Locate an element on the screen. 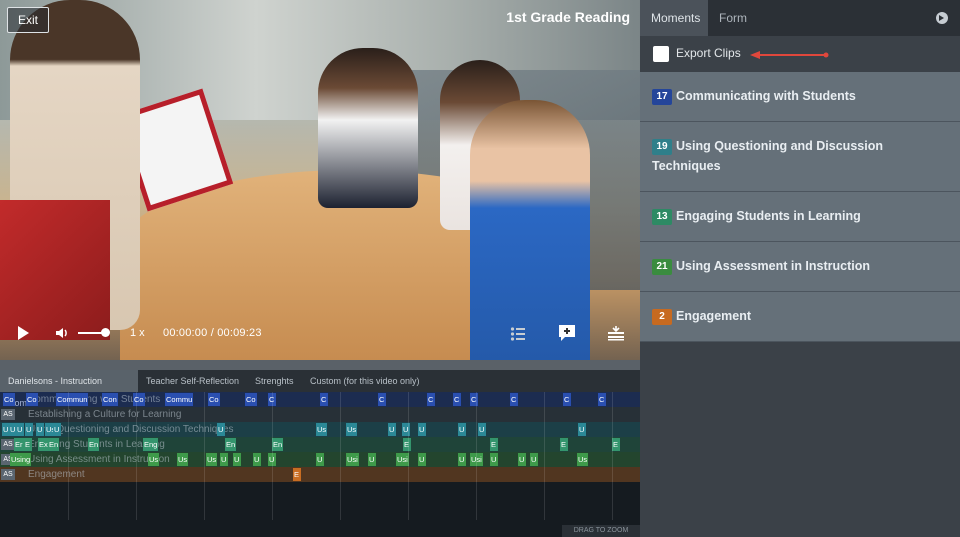 Image resolution: width=960 pixels, height=537 pixels. timeline-marker: Con is located at coordinates (110, 399).